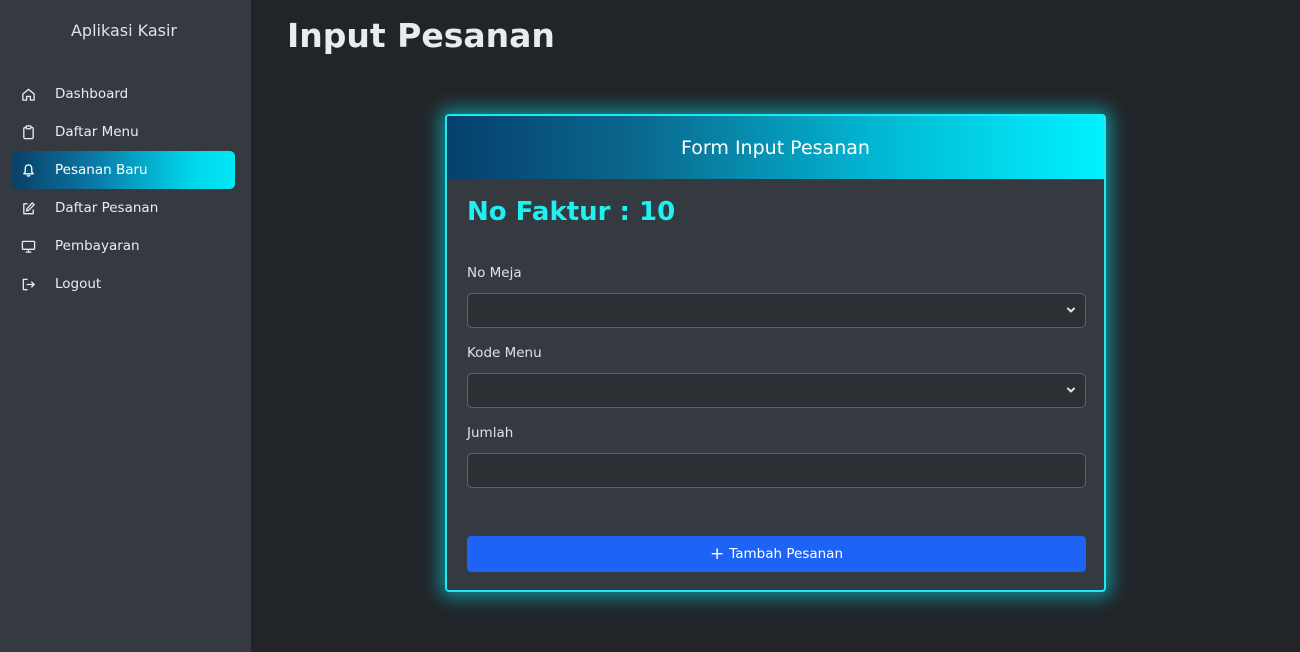 The image size is (1300, 652). What do you see at coordinates (97, 246) in the screenshot?
I see `sidebar-item-label: Pembayaran` at bounding box center [97, 246].